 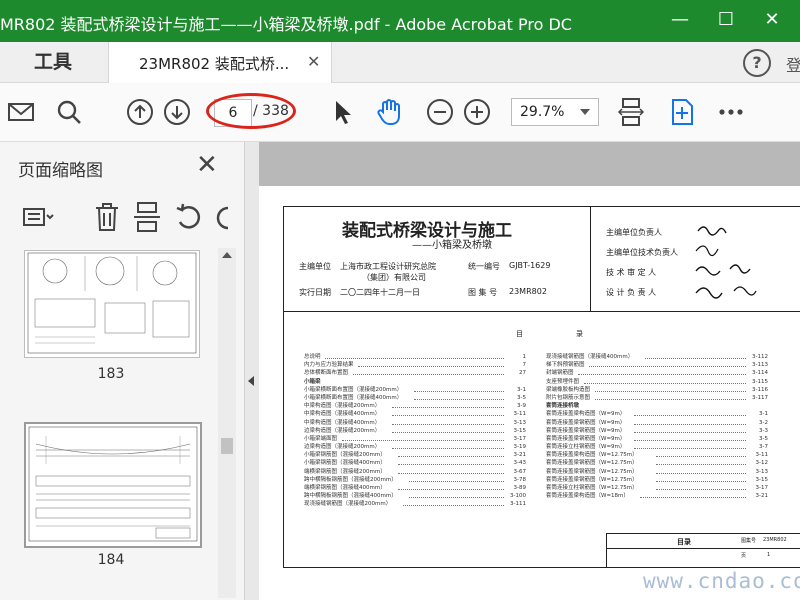 I want to click on close-panel-icon: ✕, so click(x=207, y=165).